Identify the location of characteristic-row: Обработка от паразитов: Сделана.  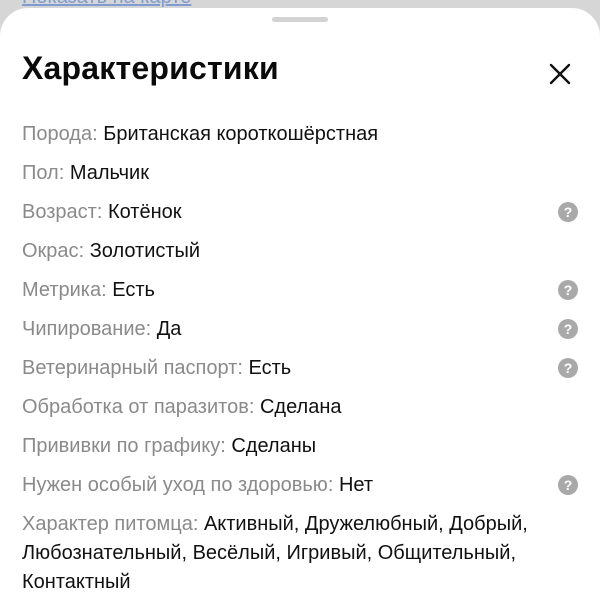
(302, 412).